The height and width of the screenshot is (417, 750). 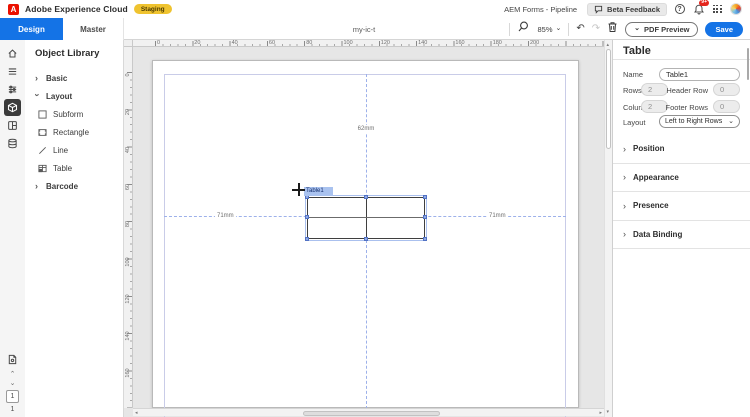 I want to click on help-button: ?, so click(x=679, y=9).